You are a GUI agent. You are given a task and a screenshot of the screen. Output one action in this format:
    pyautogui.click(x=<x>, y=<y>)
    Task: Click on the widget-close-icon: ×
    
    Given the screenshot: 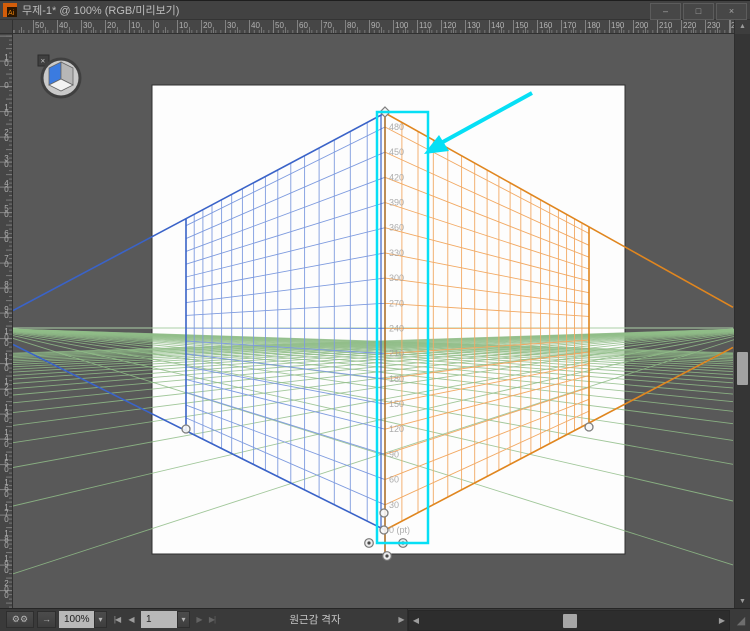 What is the action you would take?
    pyautogui.click(x=43, y=61)
    